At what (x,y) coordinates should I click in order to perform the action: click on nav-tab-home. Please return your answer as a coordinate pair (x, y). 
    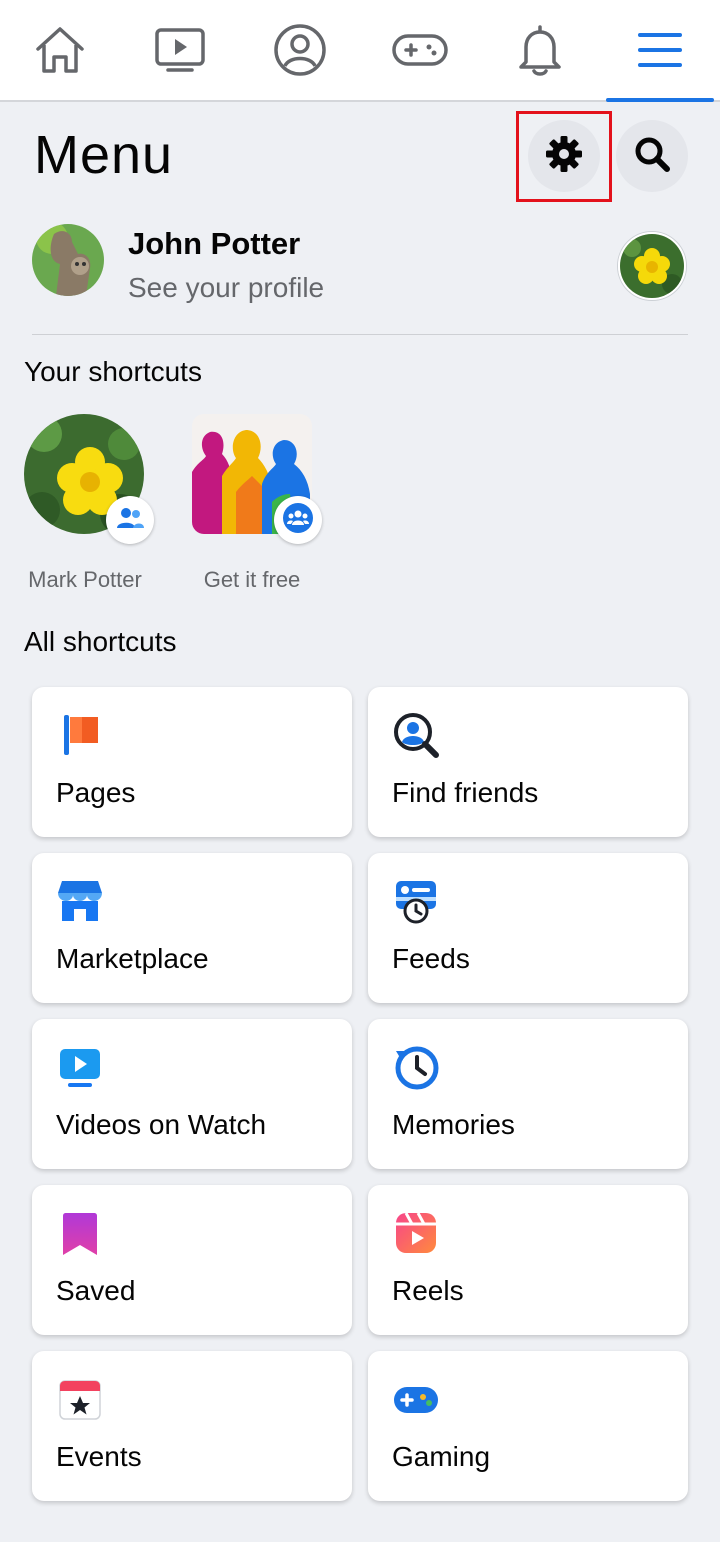
    Looking at the image, I should click on (60, 50).